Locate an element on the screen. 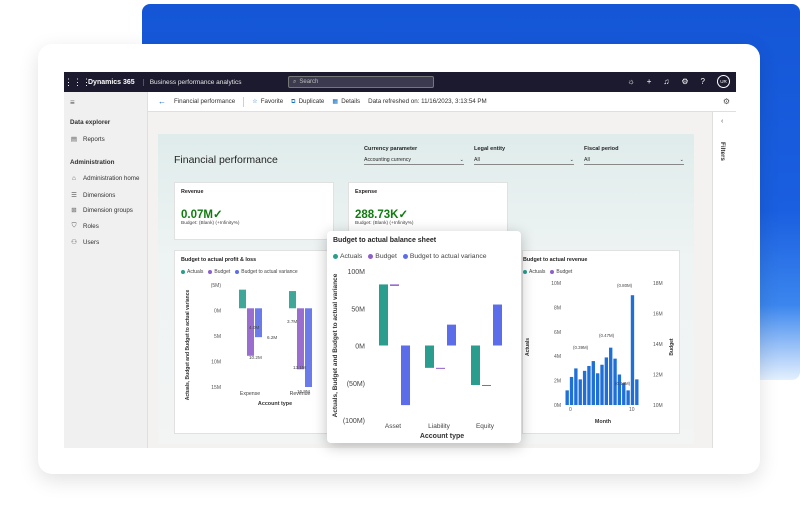  search-input: ⌕ Search is located at coordinates (361, 82).